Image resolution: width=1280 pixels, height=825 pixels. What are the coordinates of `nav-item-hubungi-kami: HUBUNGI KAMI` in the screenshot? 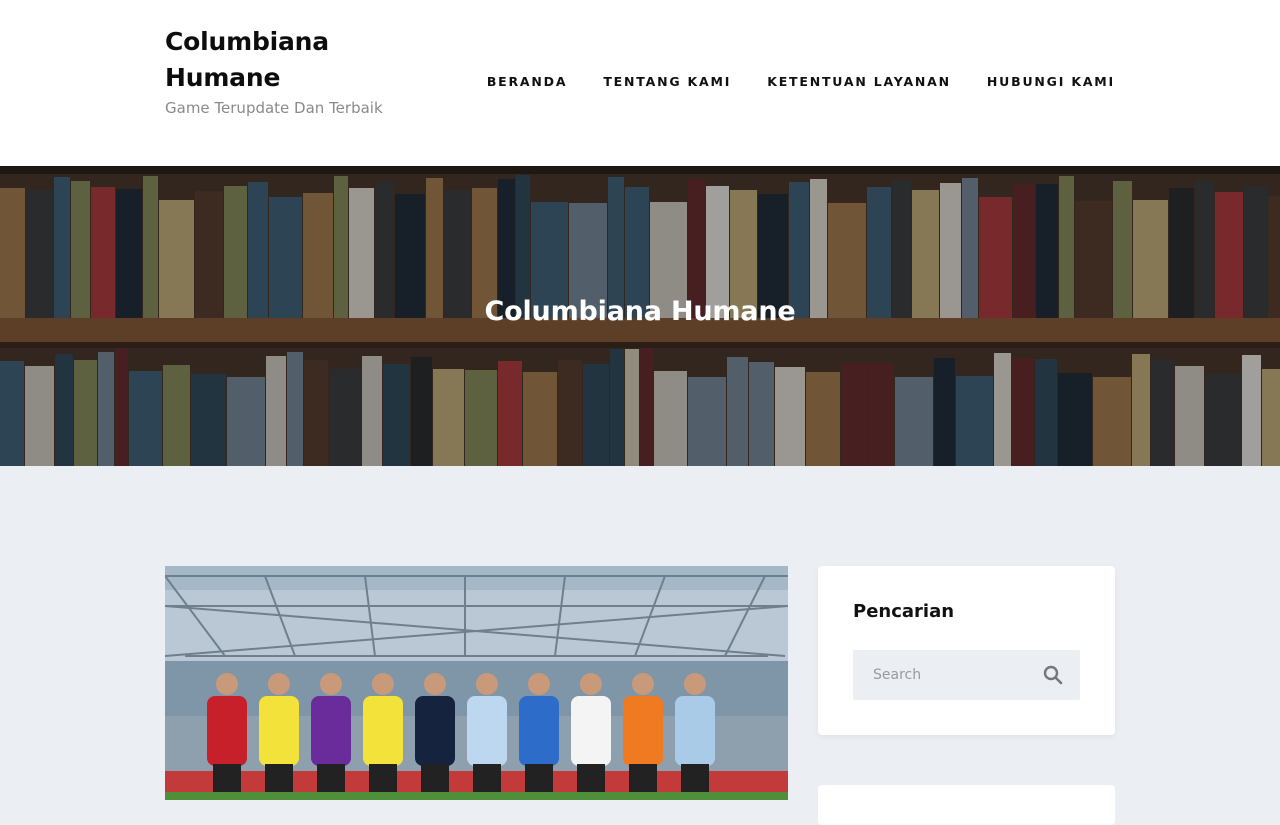 It's located at (1051, 81).